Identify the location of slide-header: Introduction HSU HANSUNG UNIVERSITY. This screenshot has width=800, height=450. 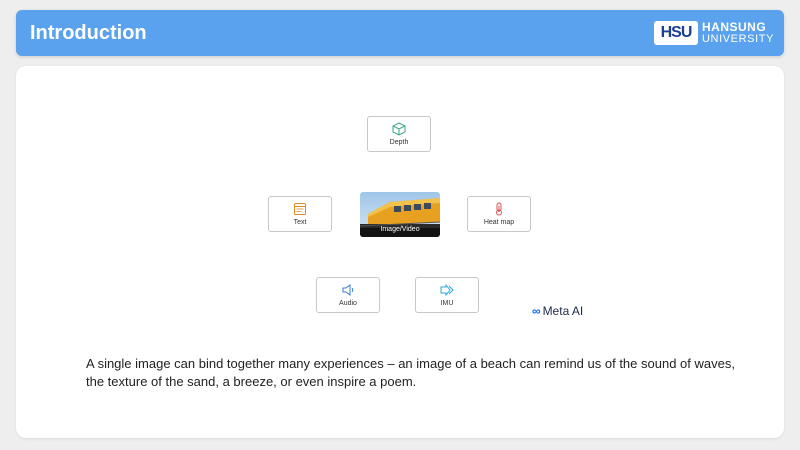
(400, 33).